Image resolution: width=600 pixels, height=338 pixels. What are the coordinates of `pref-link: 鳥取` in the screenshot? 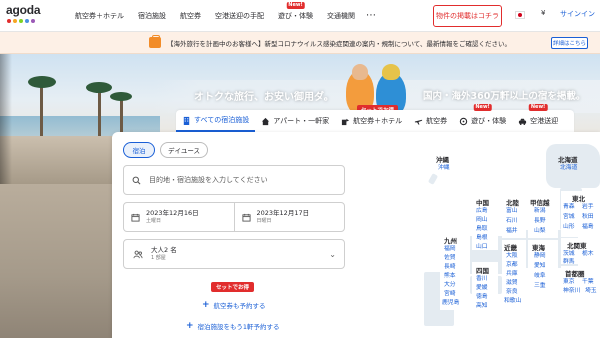 It's located at (482, 229).